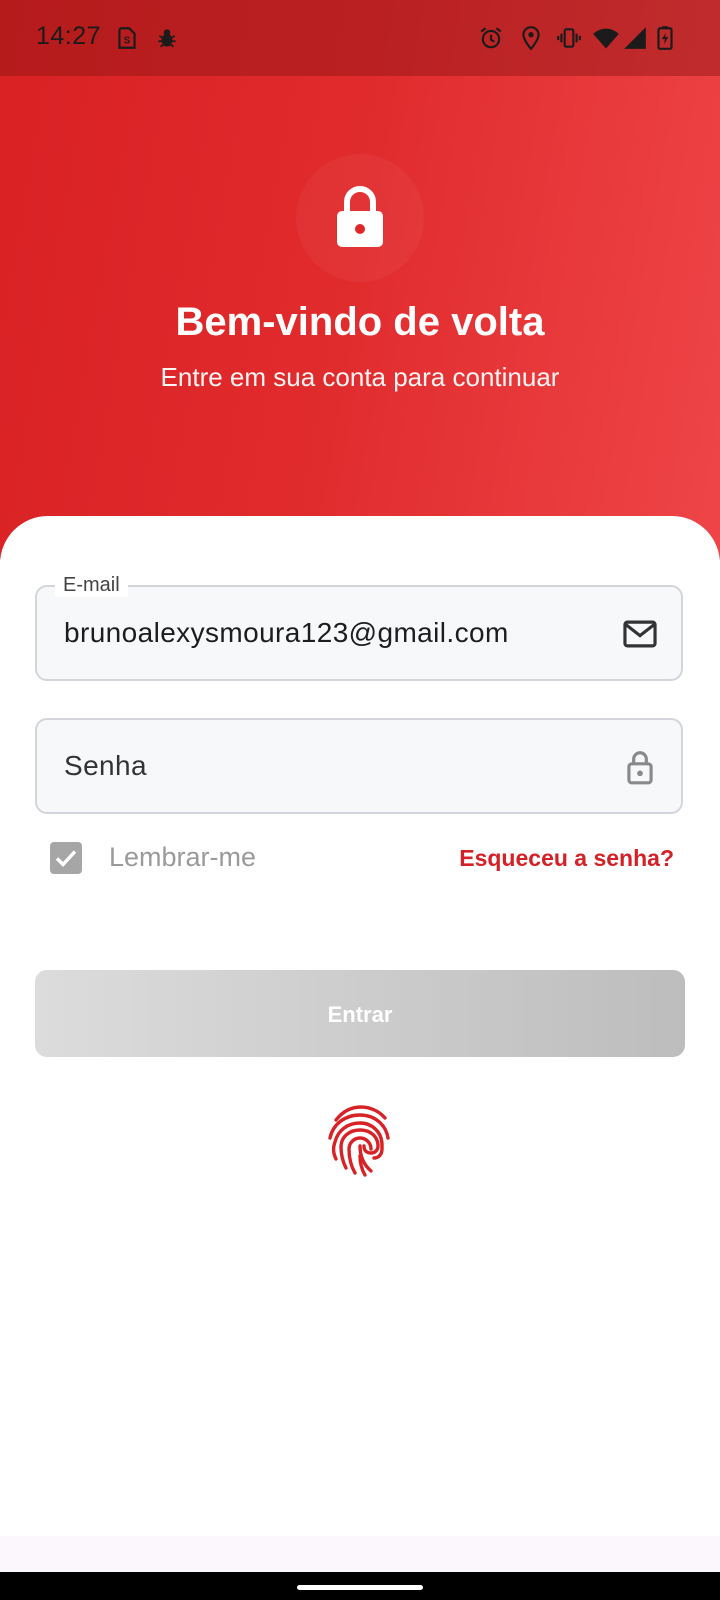 Image resolution: width=720 pixels, height=1600 pixels. I want to click on page-subtitle: Entre em sua conta para continuar, so click(360, 377).